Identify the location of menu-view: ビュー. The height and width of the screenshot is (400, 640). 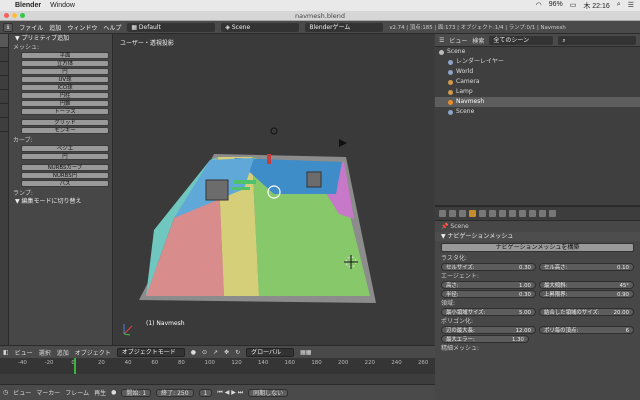
(24, 352).